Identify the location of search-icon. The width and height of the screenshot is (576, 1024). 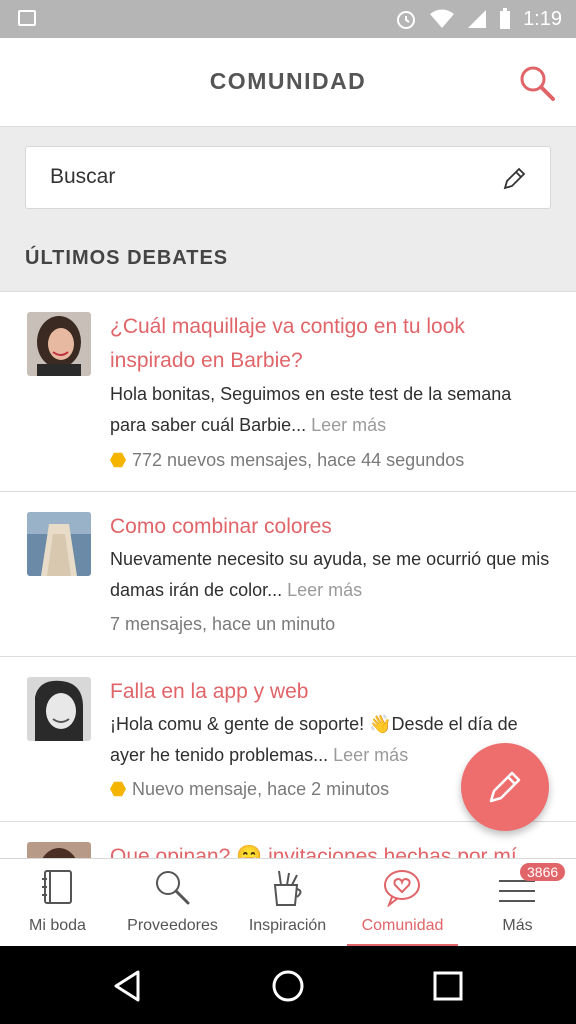
(537, 83).